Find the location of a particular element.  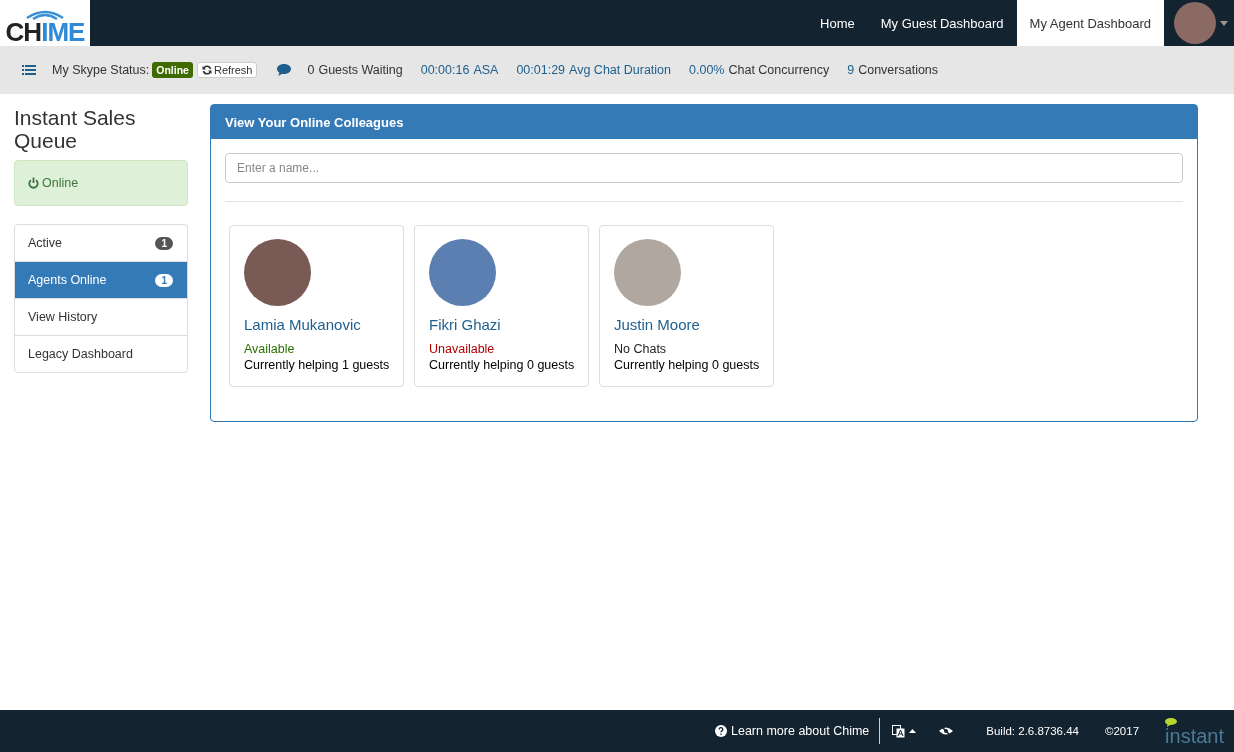

help-icon is located at coordinates (721, 731).